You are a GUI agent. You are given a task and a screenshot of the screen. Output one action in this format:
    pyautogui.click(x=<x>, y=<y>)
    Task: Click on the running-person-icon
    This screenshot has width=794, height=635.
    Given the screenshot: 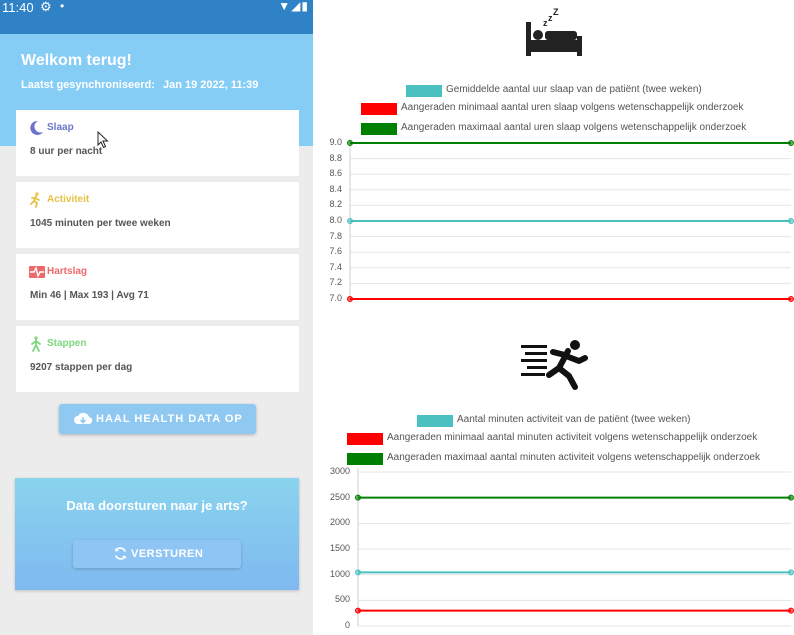 What is the action you would take?
    pyautogui.click(x=554, y=365)
    